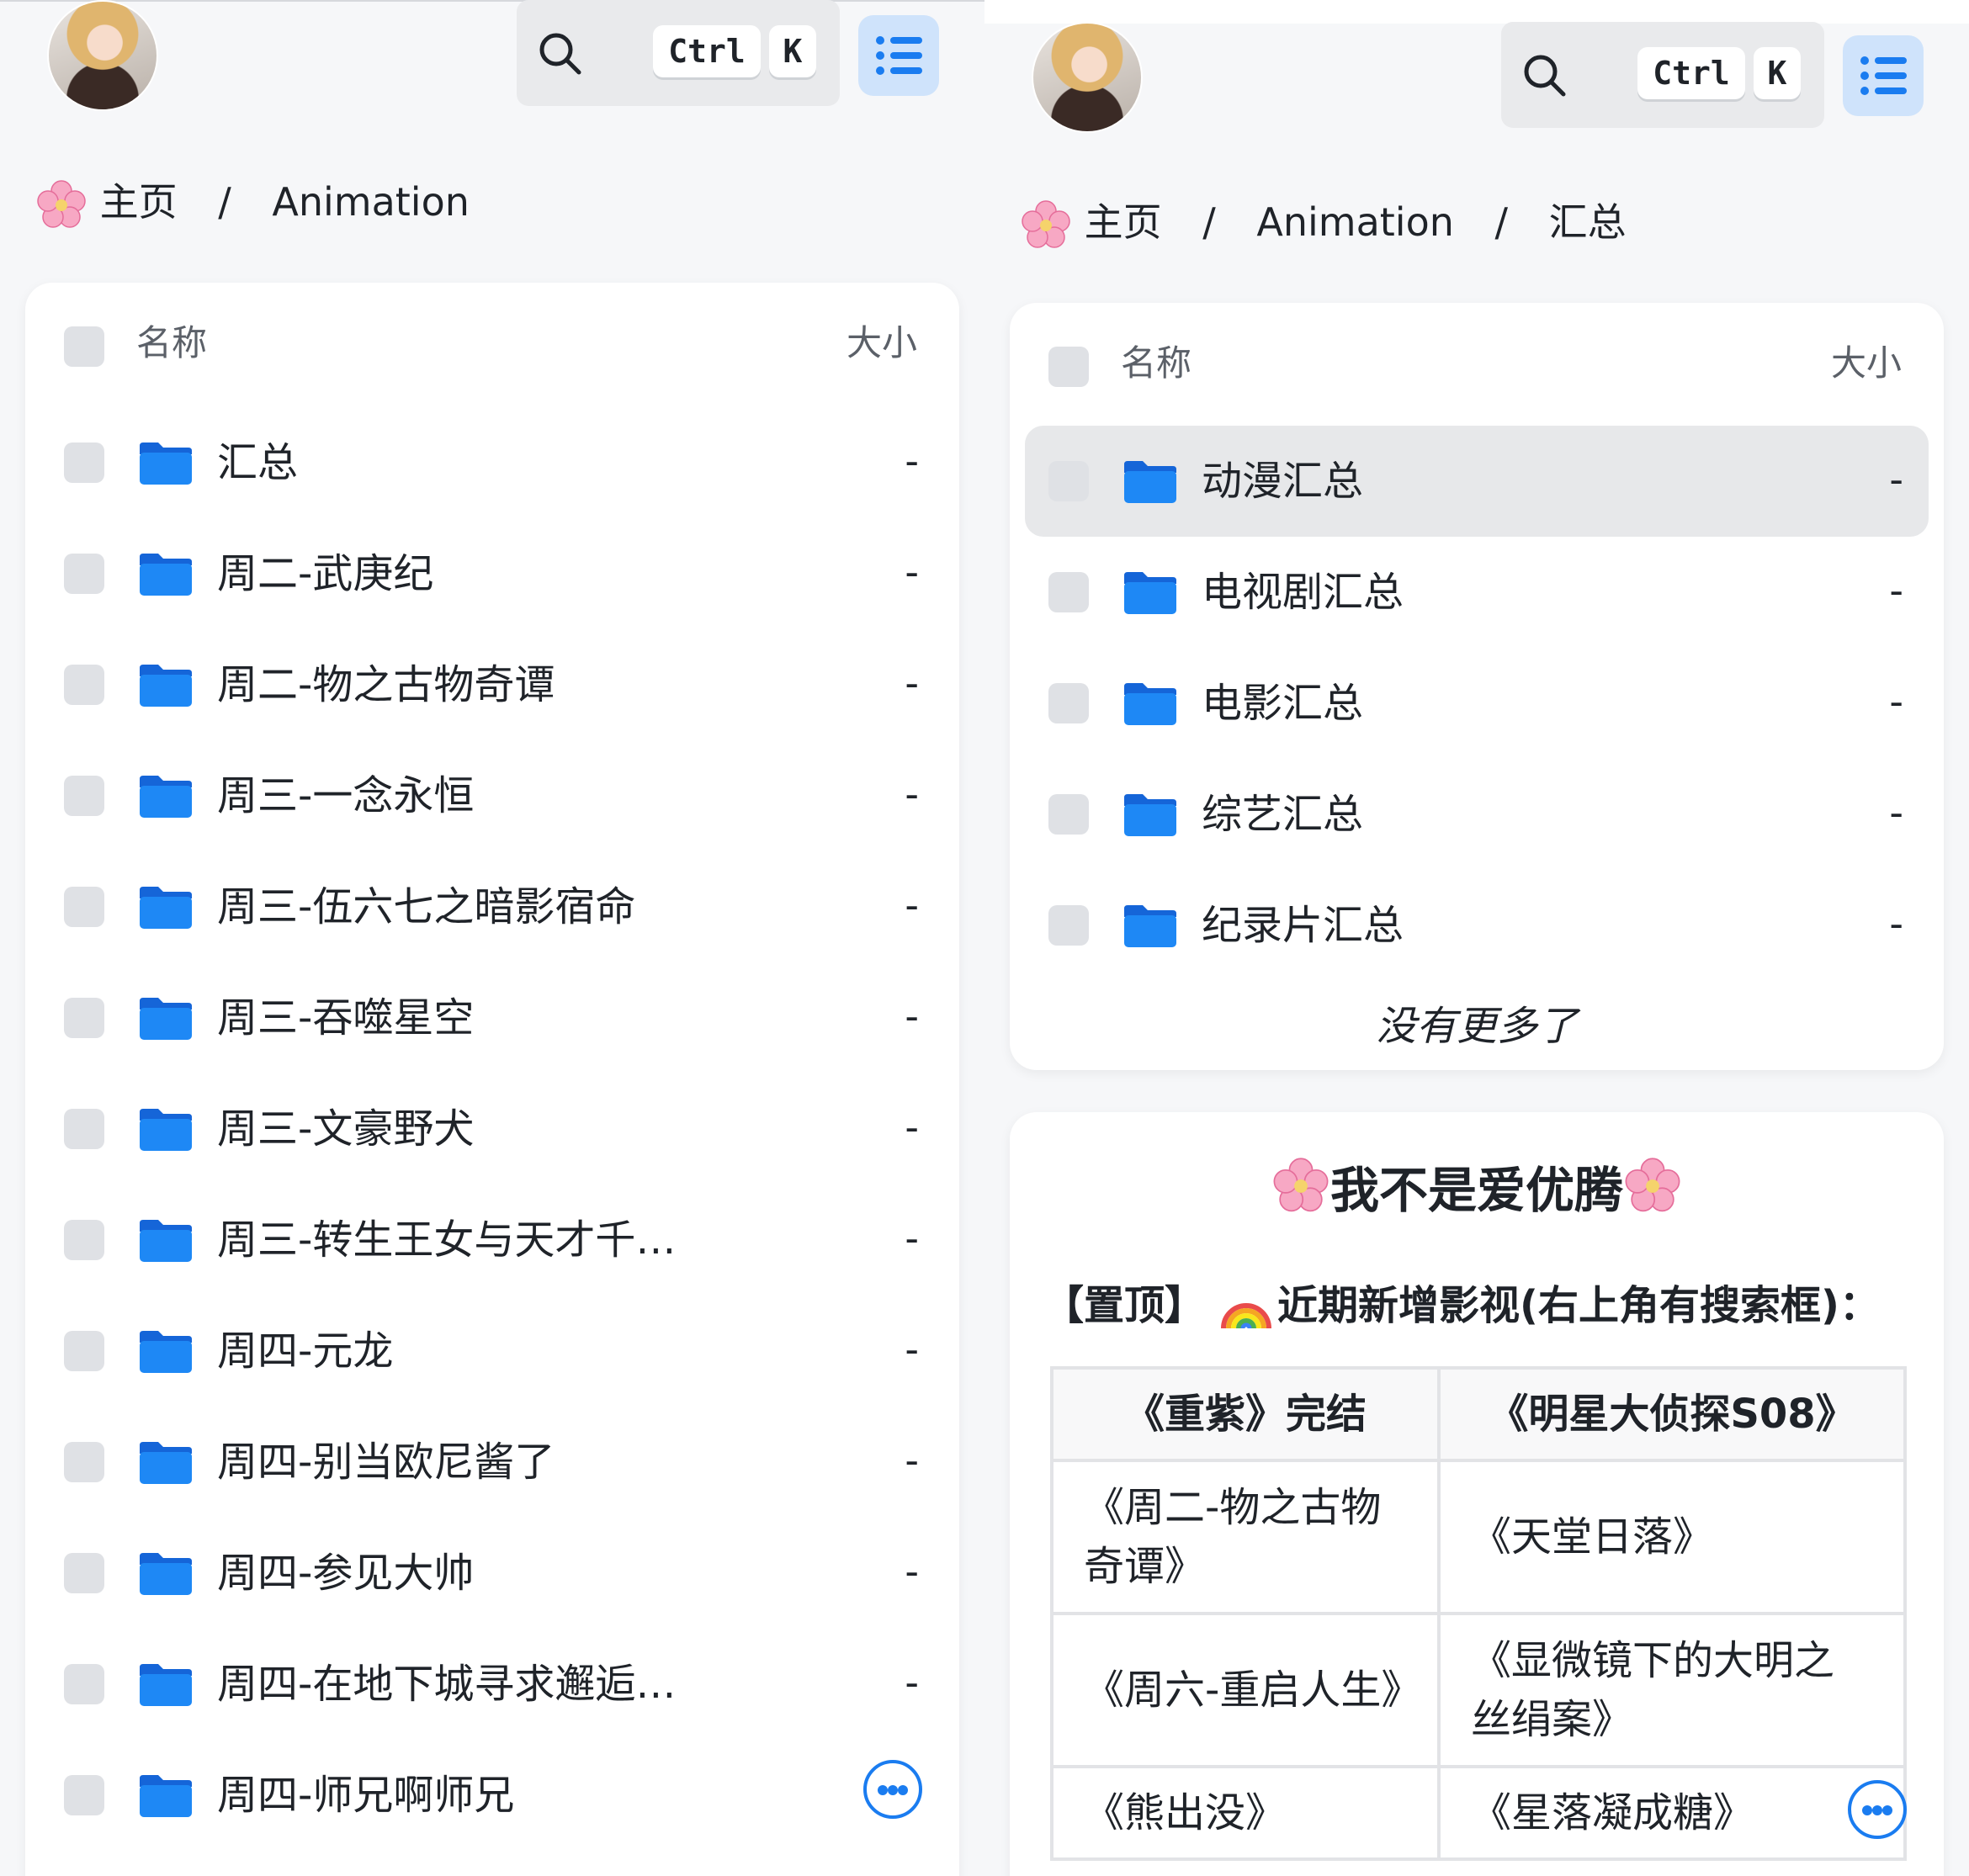  I want to click on list-item: 电视剧汇总 -, so click(1477, 592).